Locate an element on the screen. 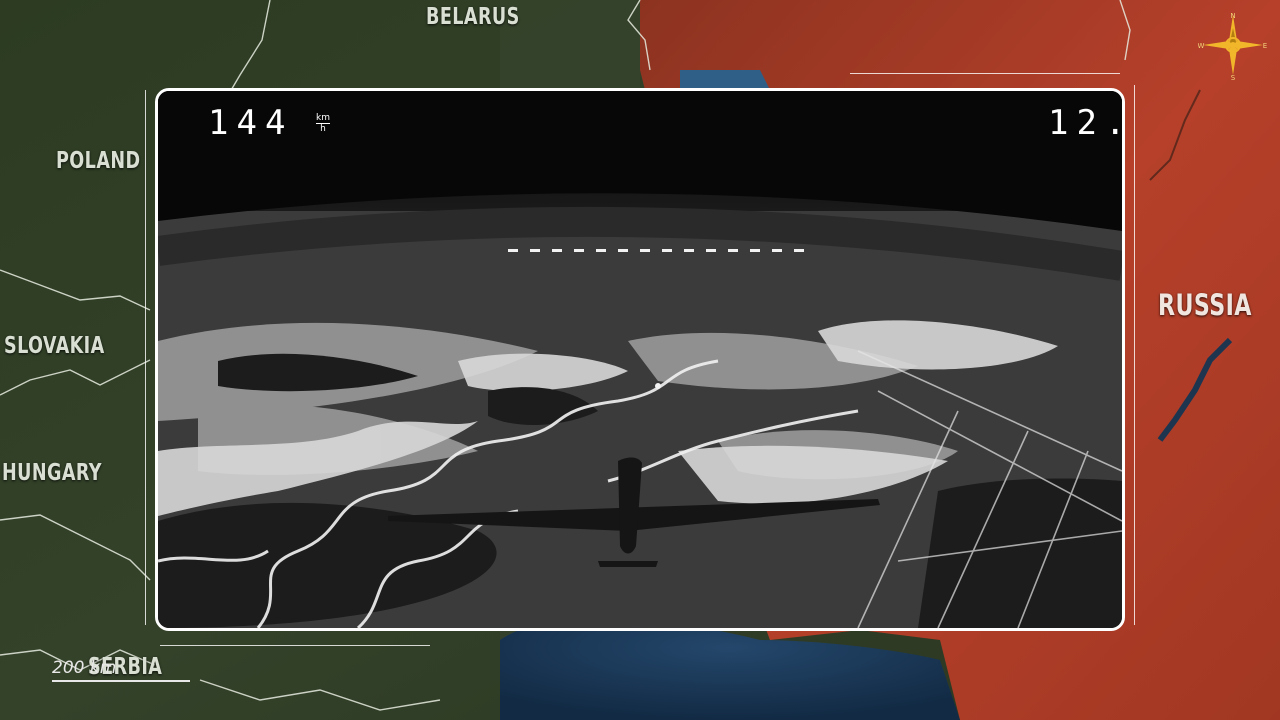 The height and width of the screenshot is (720, 1280). frame-accent-left is located at coordinates (145, 357).